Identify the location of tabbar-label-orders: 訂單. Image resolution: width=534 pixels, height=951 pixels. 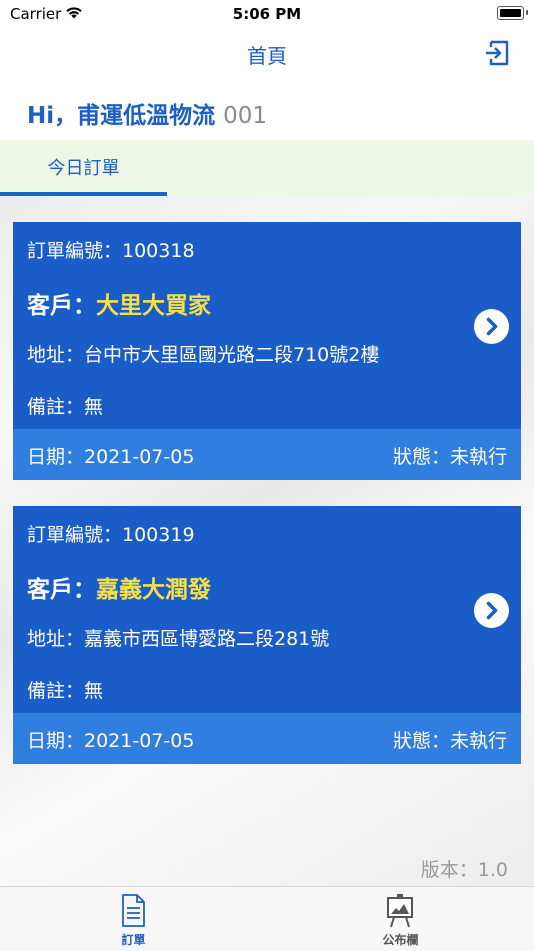
(133, 940).